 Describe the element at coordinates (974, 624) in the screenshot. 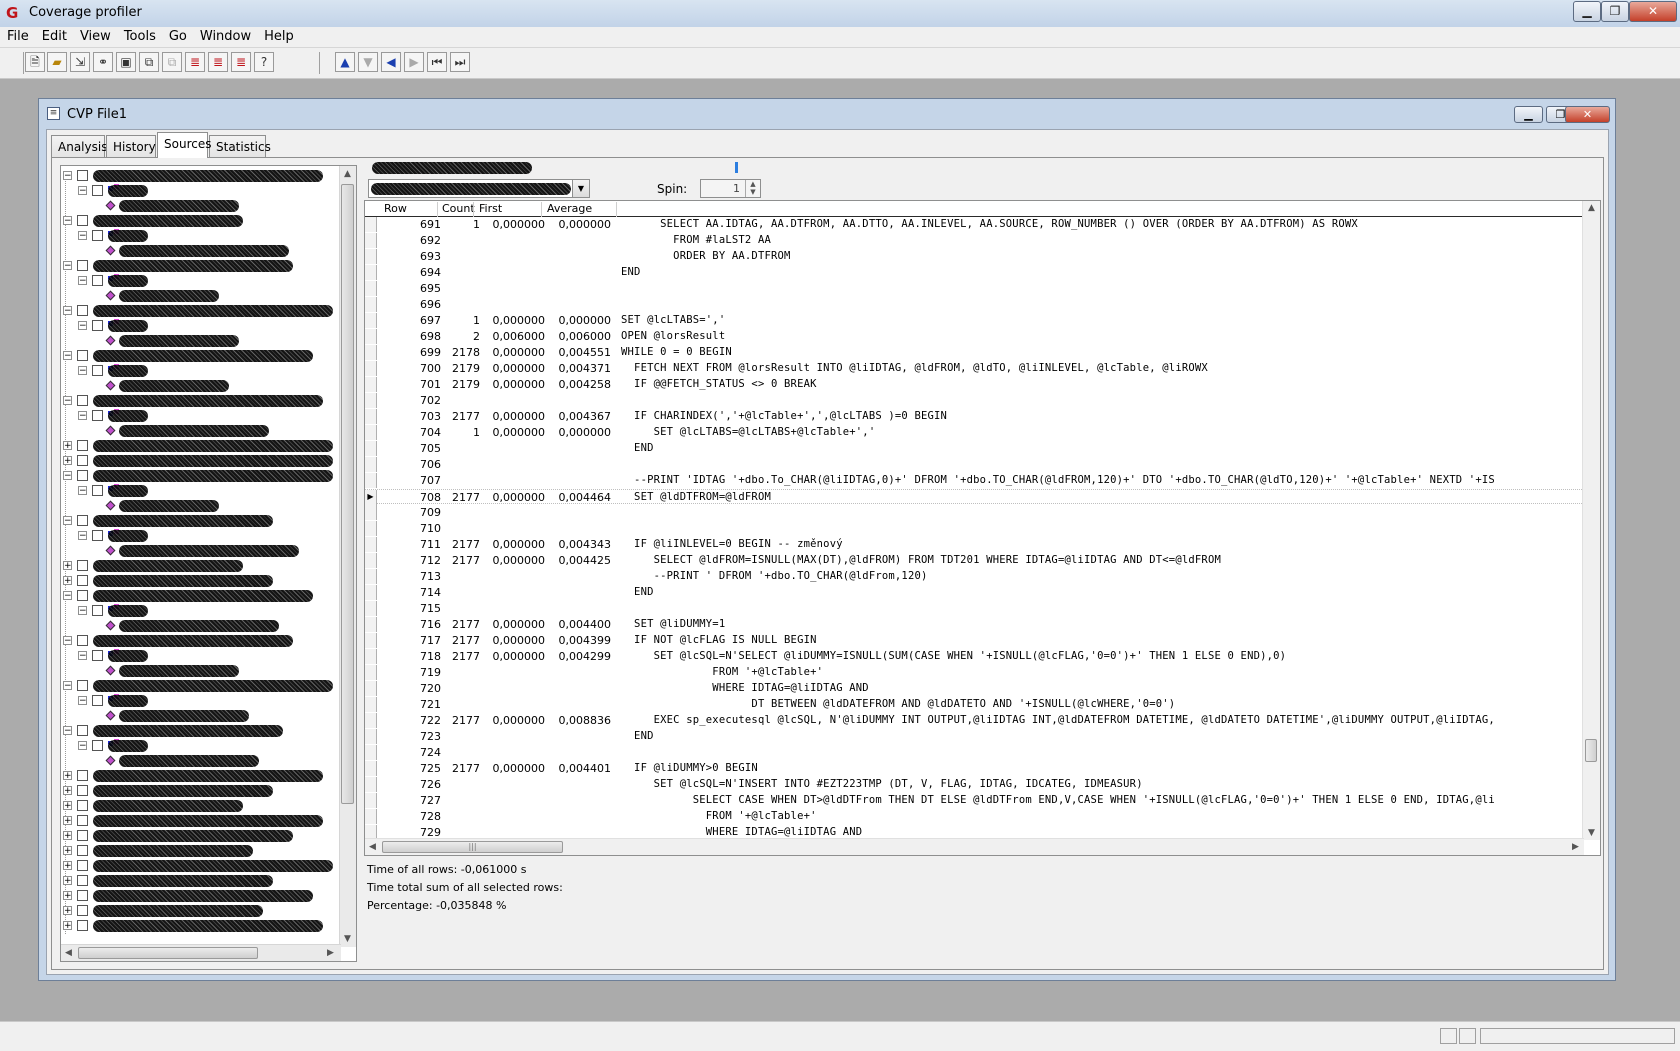

I see `table-row: 716 2177 0,000000 0,004400 SET @liDUMMY=1` at that location.